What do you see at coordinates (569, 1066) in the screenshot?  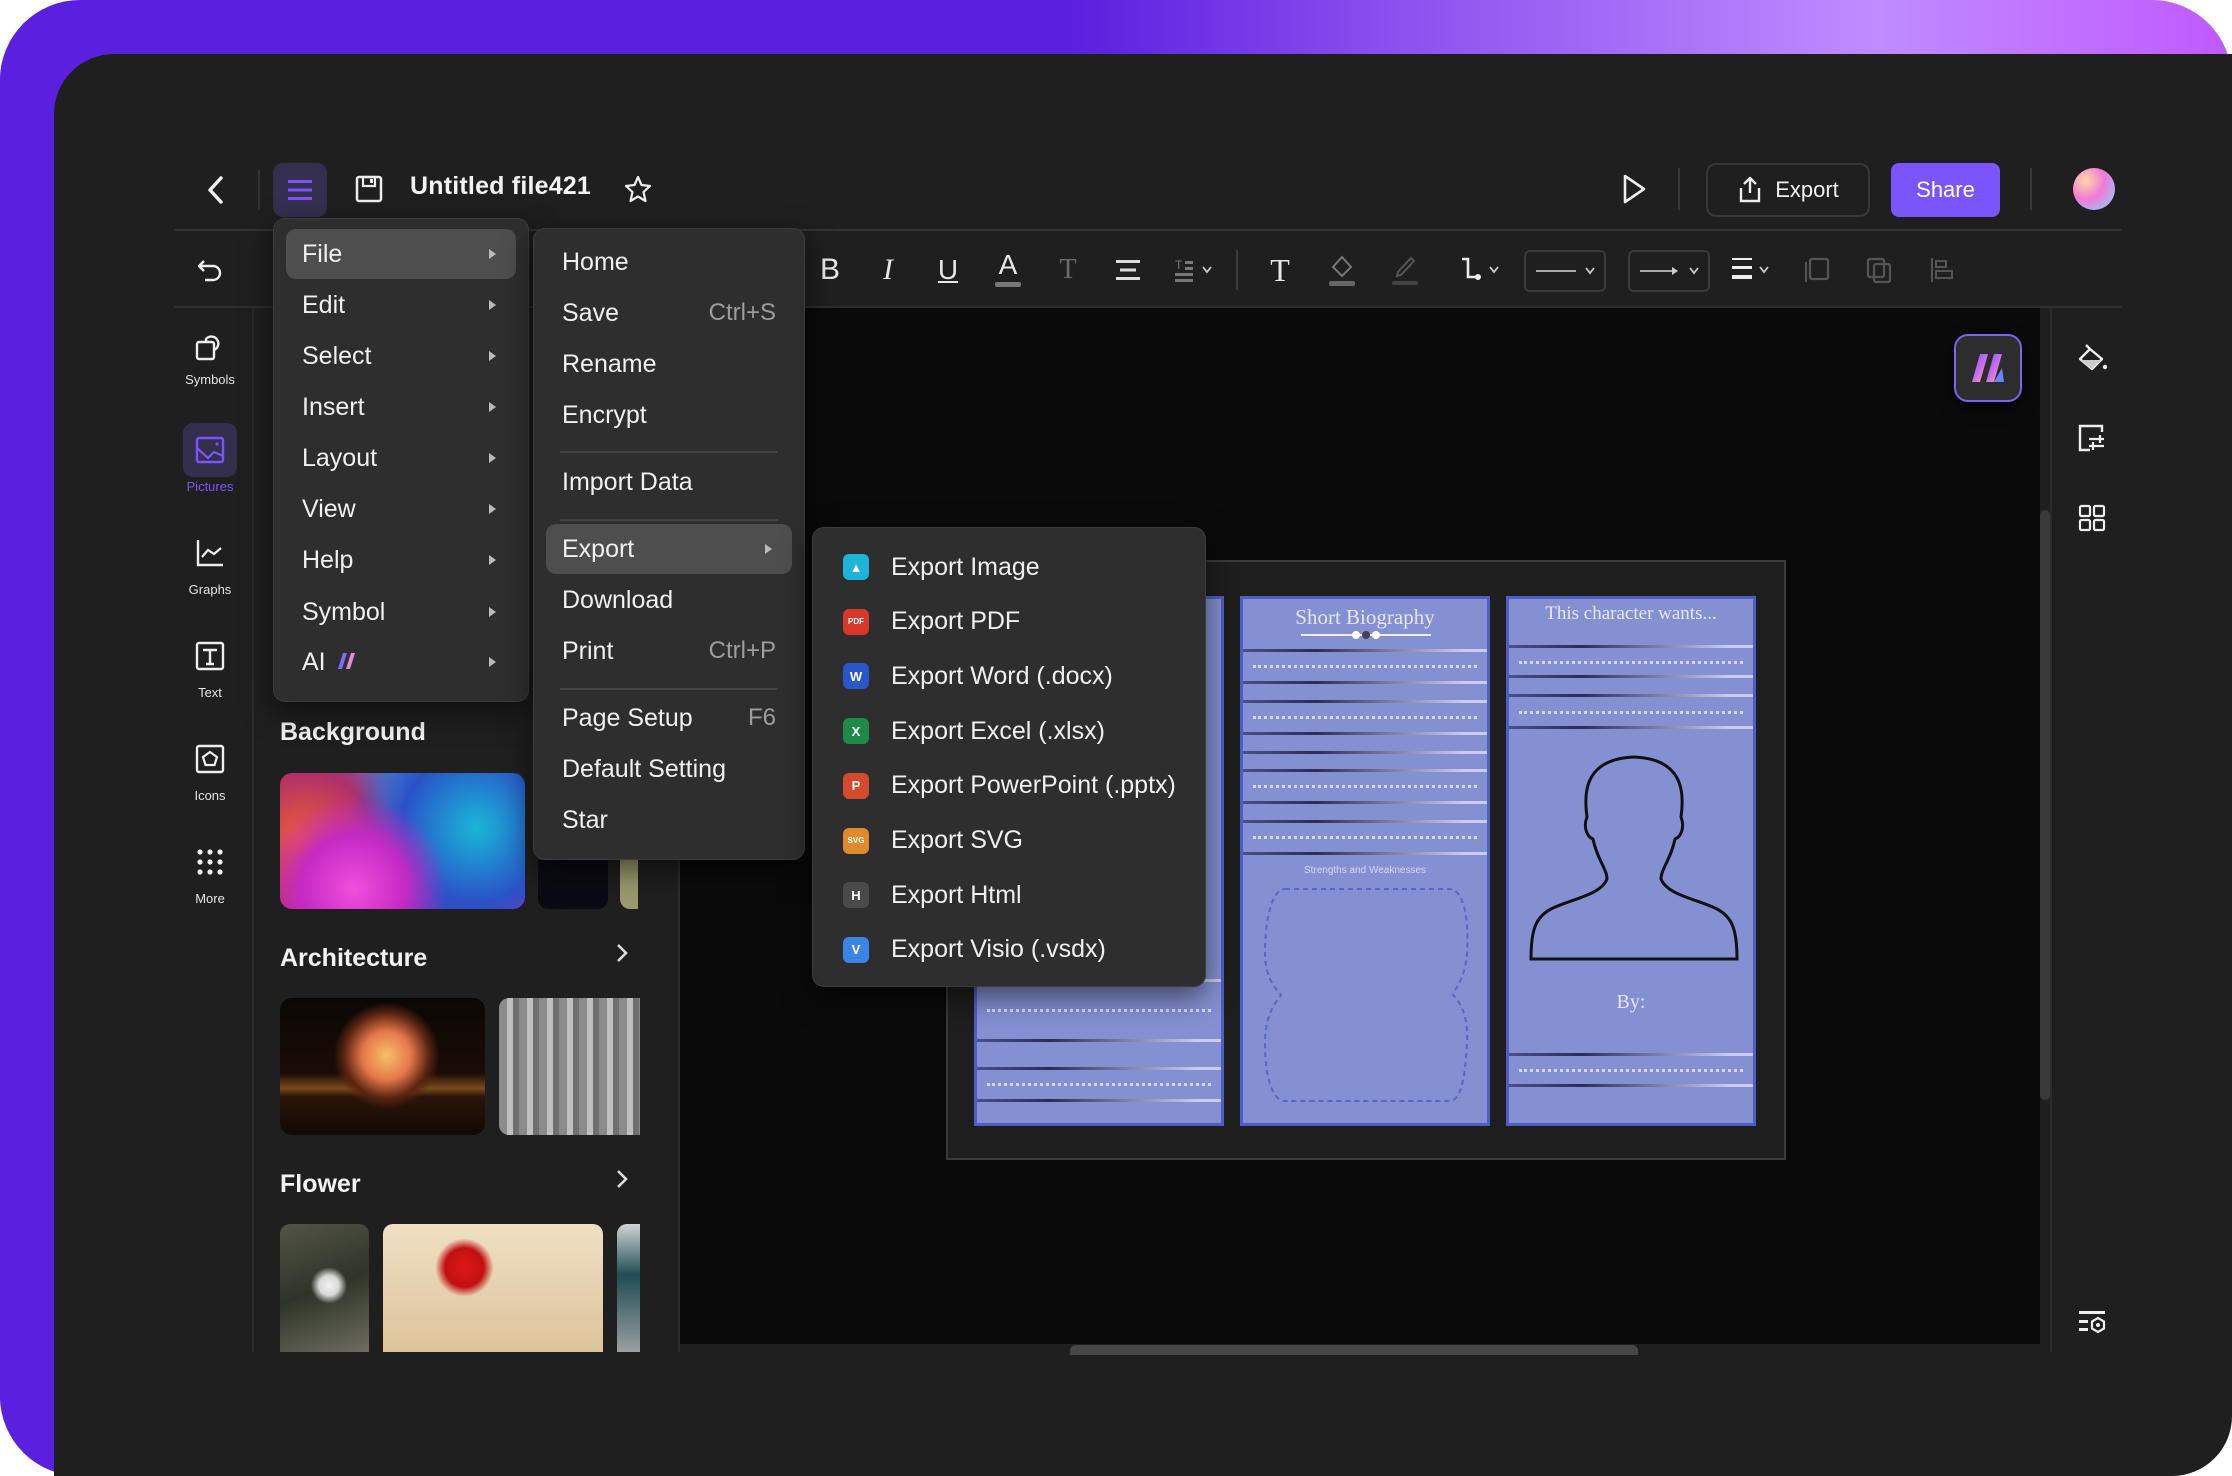 I see `thumbnail-city-buildings` at bounding box center [569, 1066].